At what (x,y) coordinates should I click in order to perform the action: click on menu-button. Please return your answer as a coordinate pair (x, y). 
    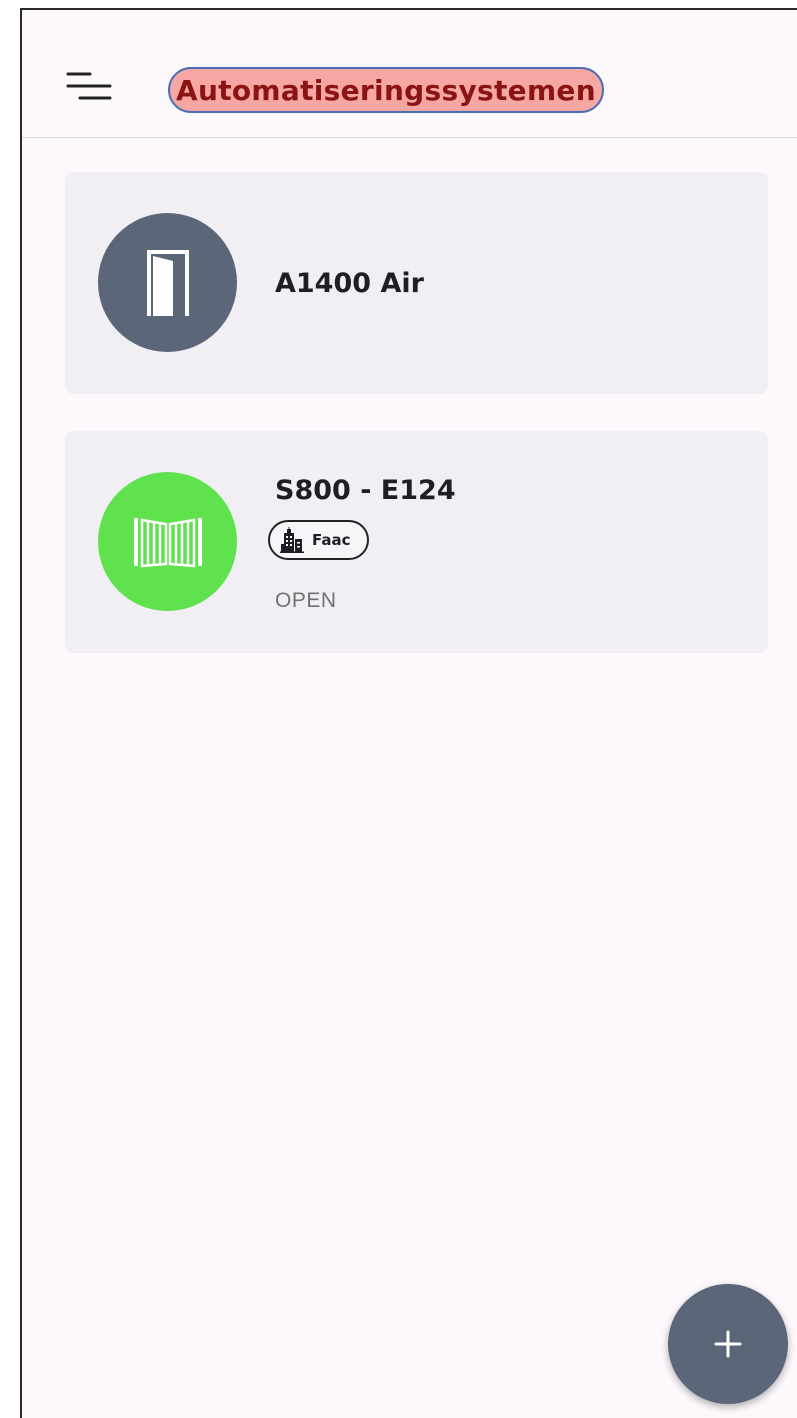
    Looking at the image, I should click on (89, 88).